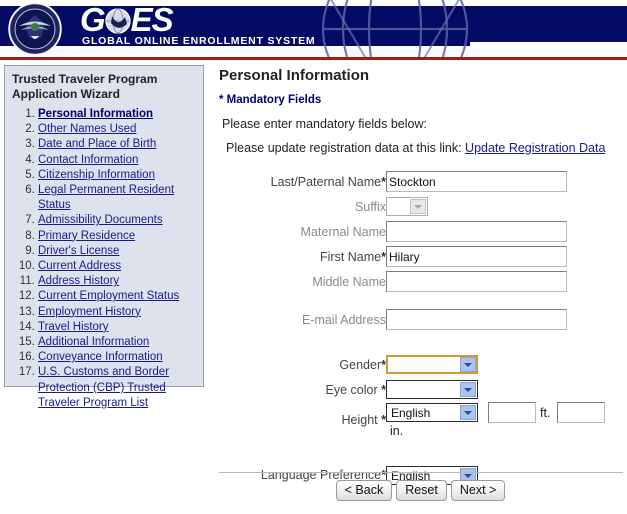 Image resolution: width=627 pixels, height=514 pixels. I want to click on form-row-first-name: First Name*, so click(420, 256).